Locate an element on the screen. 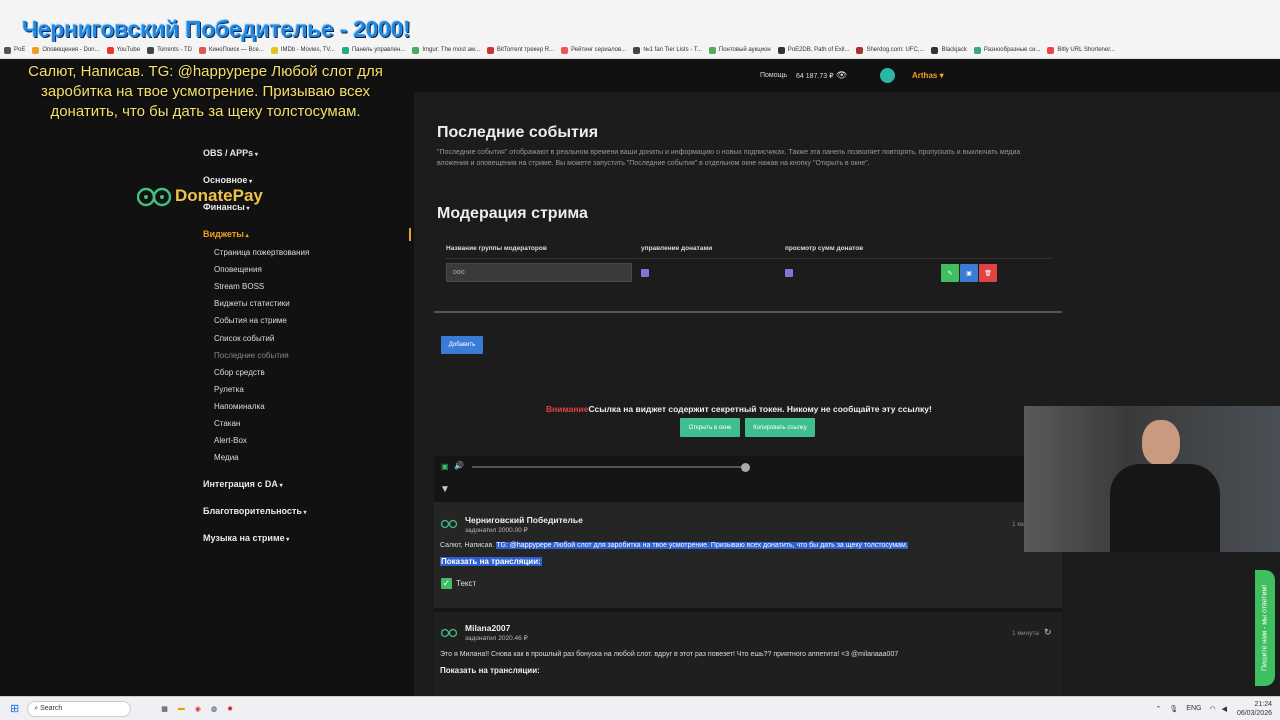 The height and width of the screenshot is (720, 1280). add-moderator-button: Добавить is located at coordinates (462, 345).